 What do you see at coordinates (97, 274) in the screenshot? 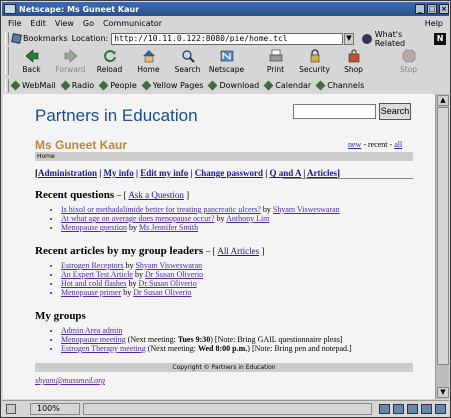
I see `article-link: An Expert Test Article` at bounding box center [97, 274].